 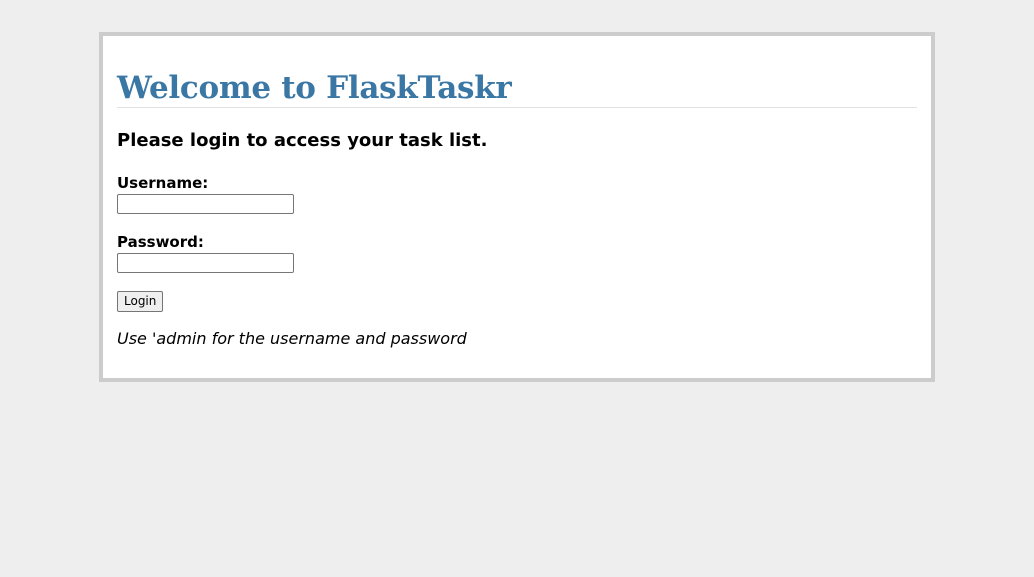 I want to click on password-input, so click(x=205, y=263).